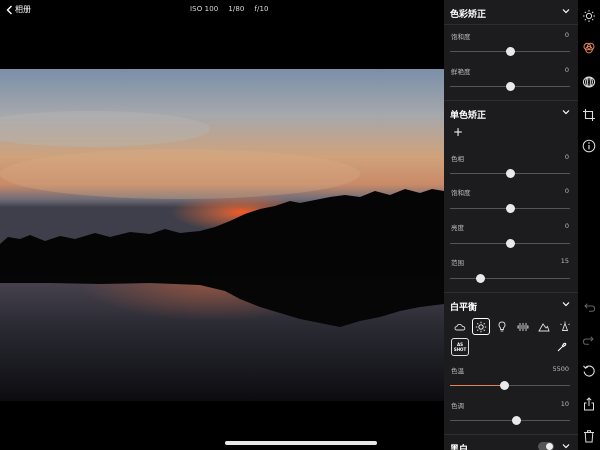  I want to click on bw-toggle, so click(546, 446).